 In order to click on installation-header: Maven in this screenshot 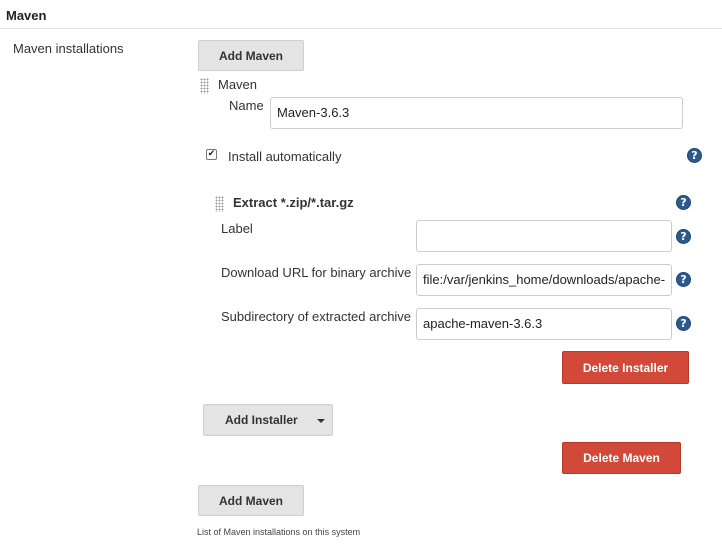, I will do `click(238, 84)`.